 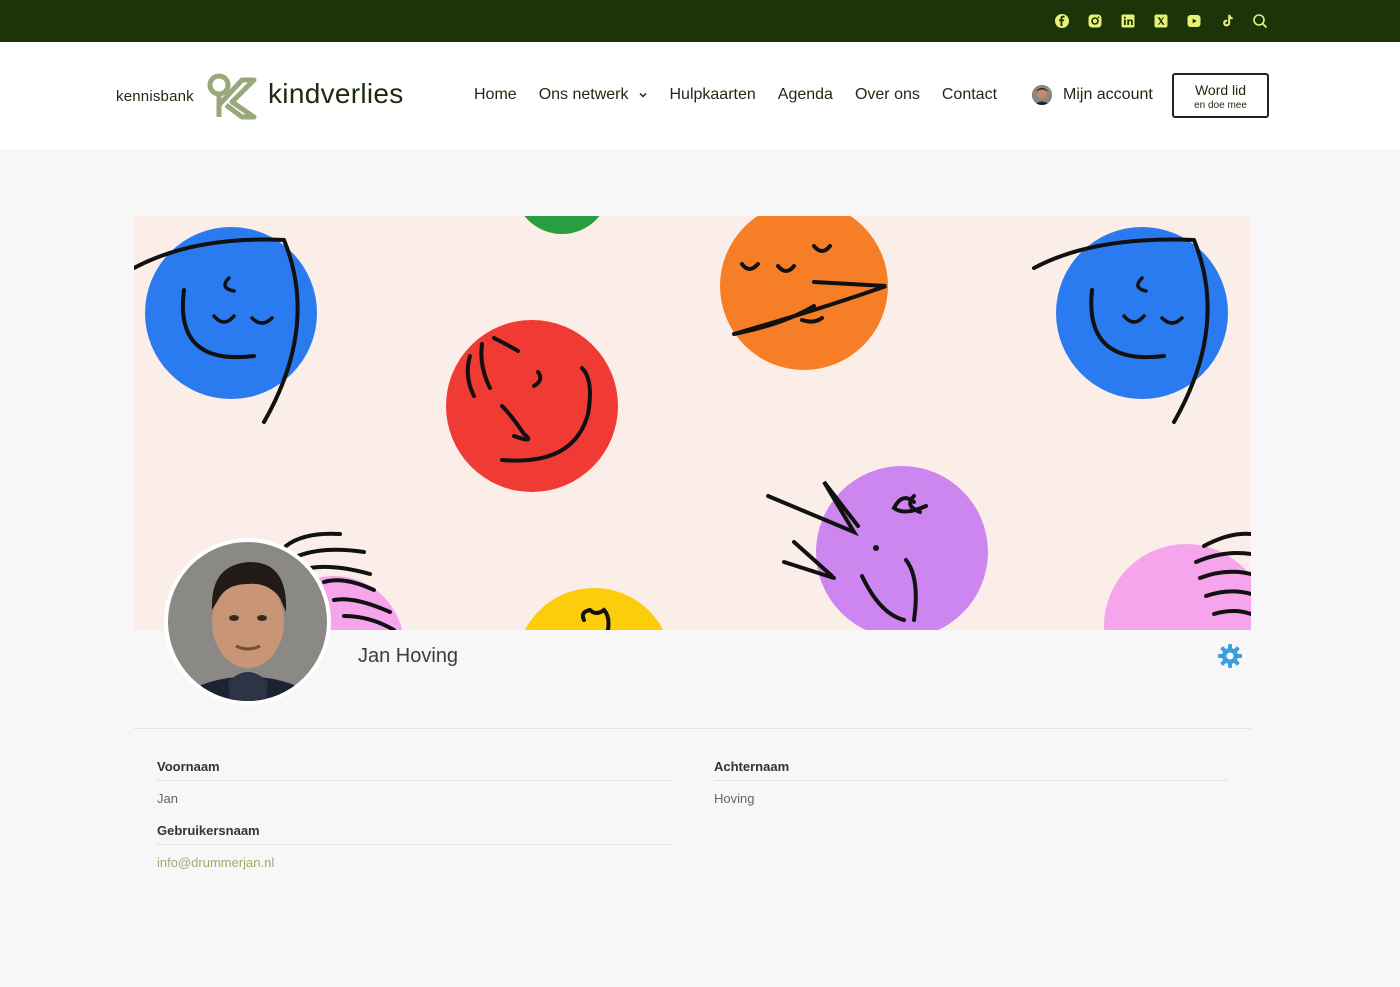 I want to click on nav-contact-label: Contact, so click(x=969, y=94).